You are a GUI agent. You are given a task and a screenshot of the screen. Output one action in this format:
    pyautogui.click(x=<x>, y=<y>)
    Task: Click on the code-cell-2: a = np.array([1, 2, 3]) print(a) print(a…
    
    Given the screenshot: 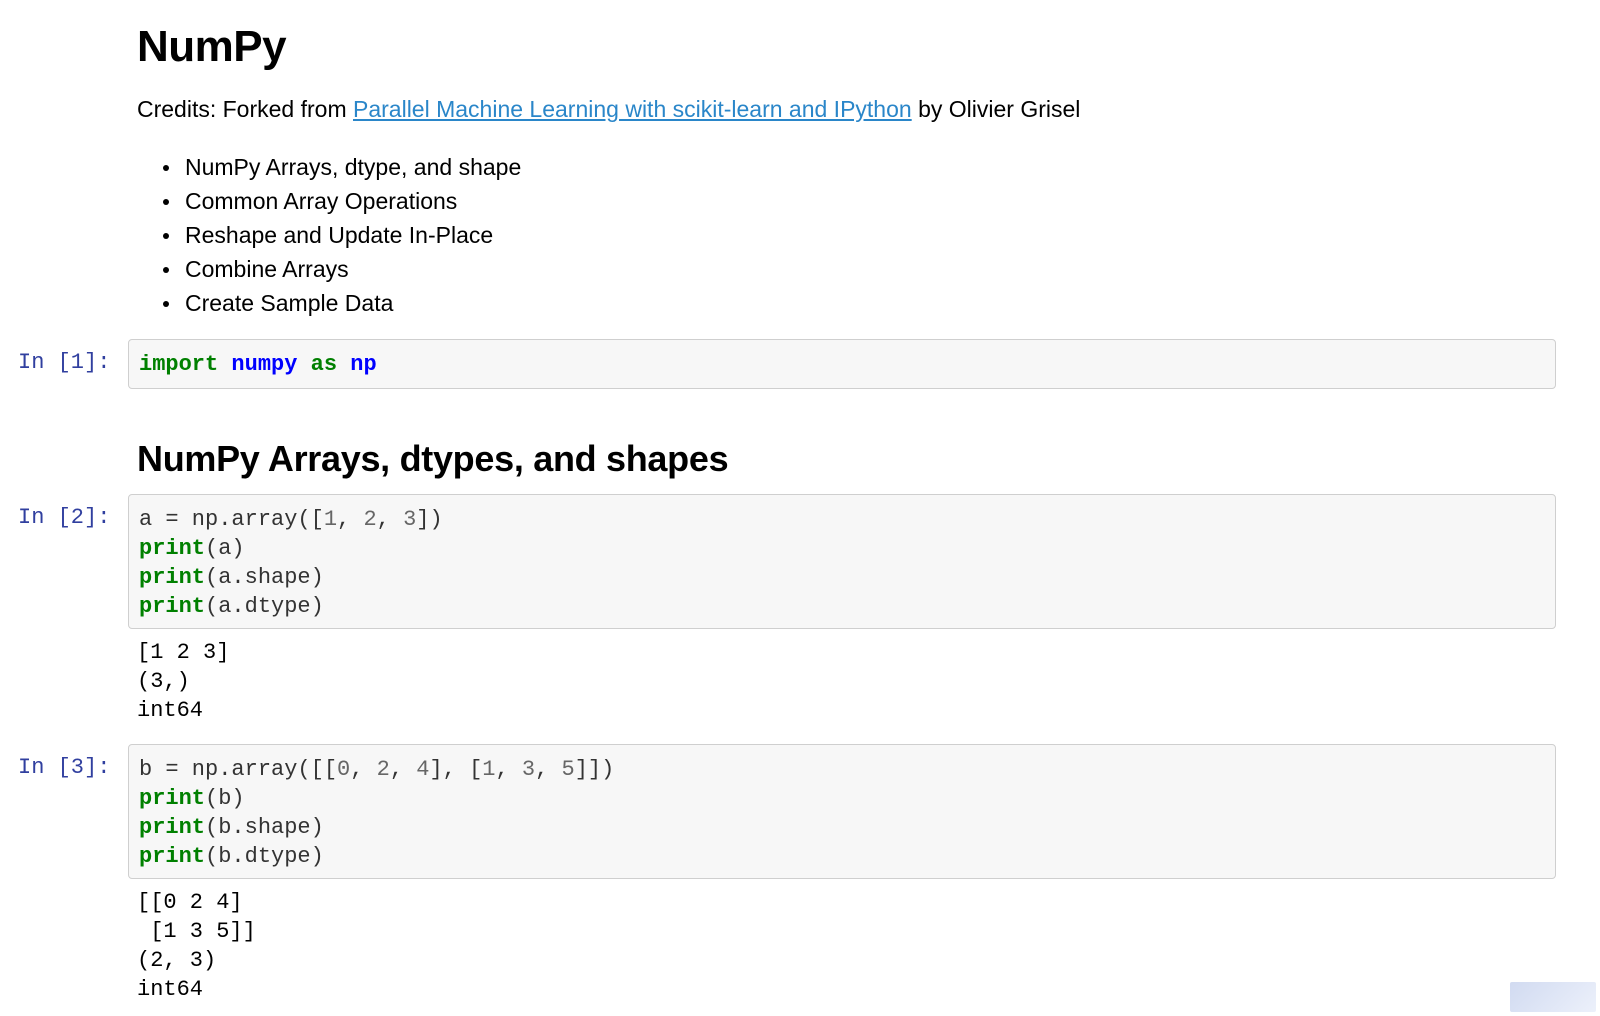 What is the action you would take?
    pyautogui.click(x=842, y=561)
    